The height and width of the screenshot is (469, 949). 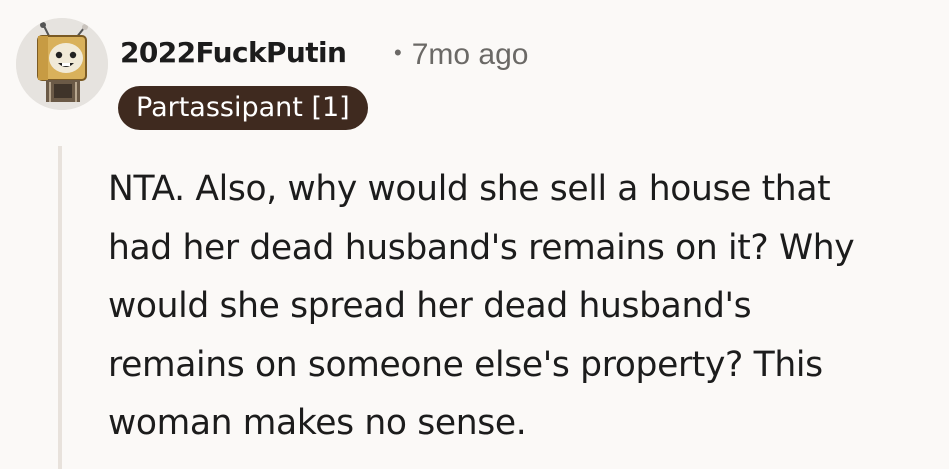 What do you see at coordinates (317, 423) in the screenshot?
I see `comment-body-line: woman makes no sense.` at bounding box center [317, 423].